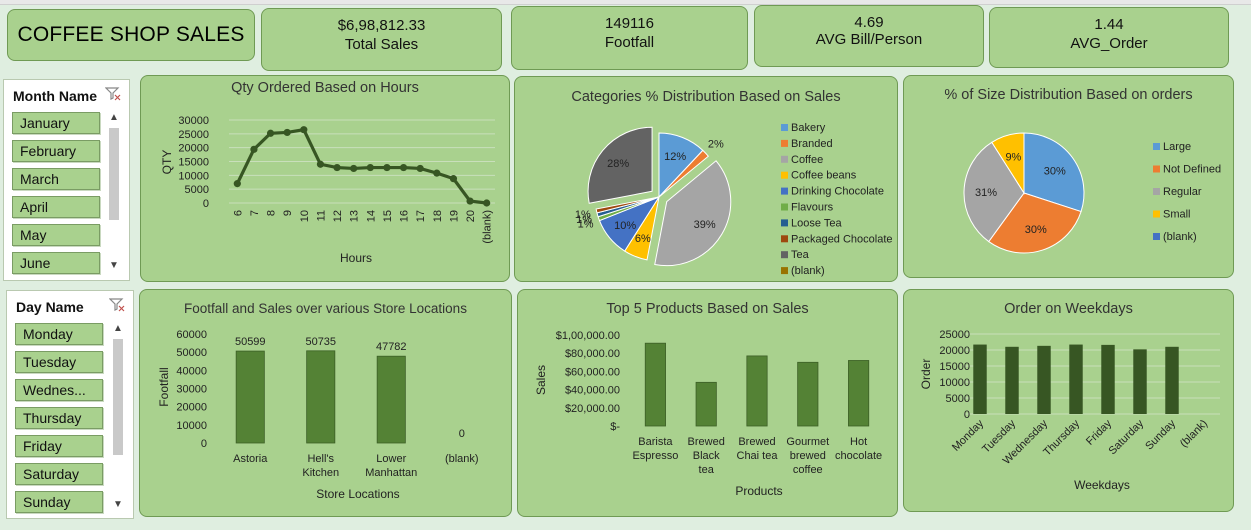 The height and width of the screenshot is (530, 1251). Describe the element at coordinates (197, 190) in the screenshot. I see `y-tick-label: 5000` at that location.